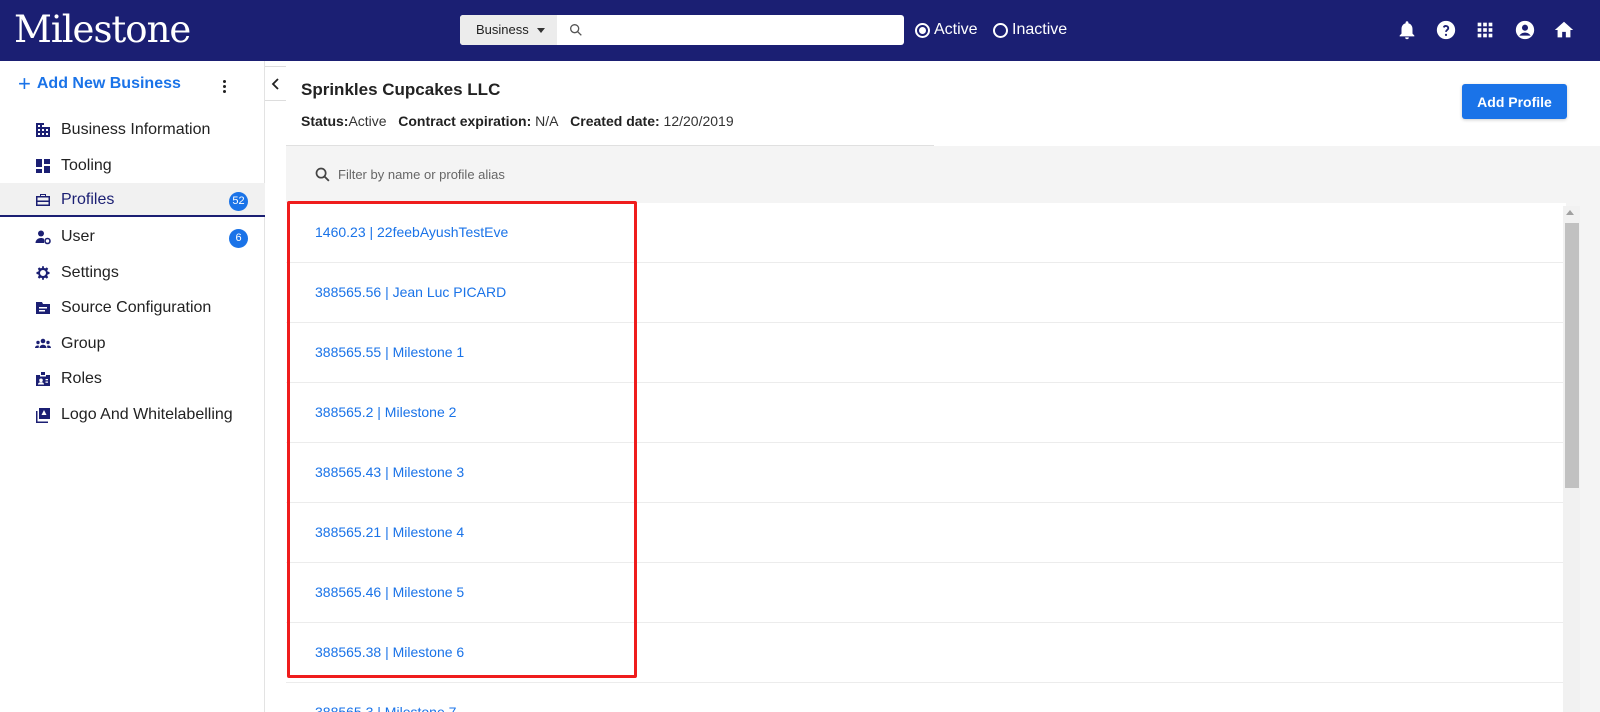  What do you see at coordinates (926, 293) in the screenshot?
I see `list-item: 388565.56 | Jean Luc PICARD` at bounding box center [926, 293].